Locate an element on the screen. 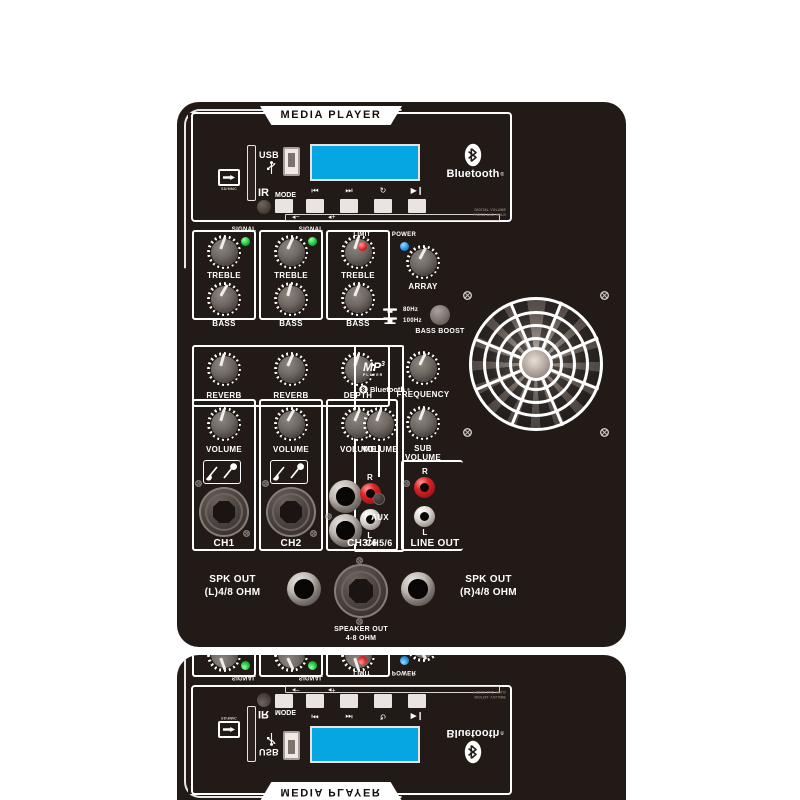 This screenshot has width=800, height=800. ir-receiver is located at coordinates (264, 700).